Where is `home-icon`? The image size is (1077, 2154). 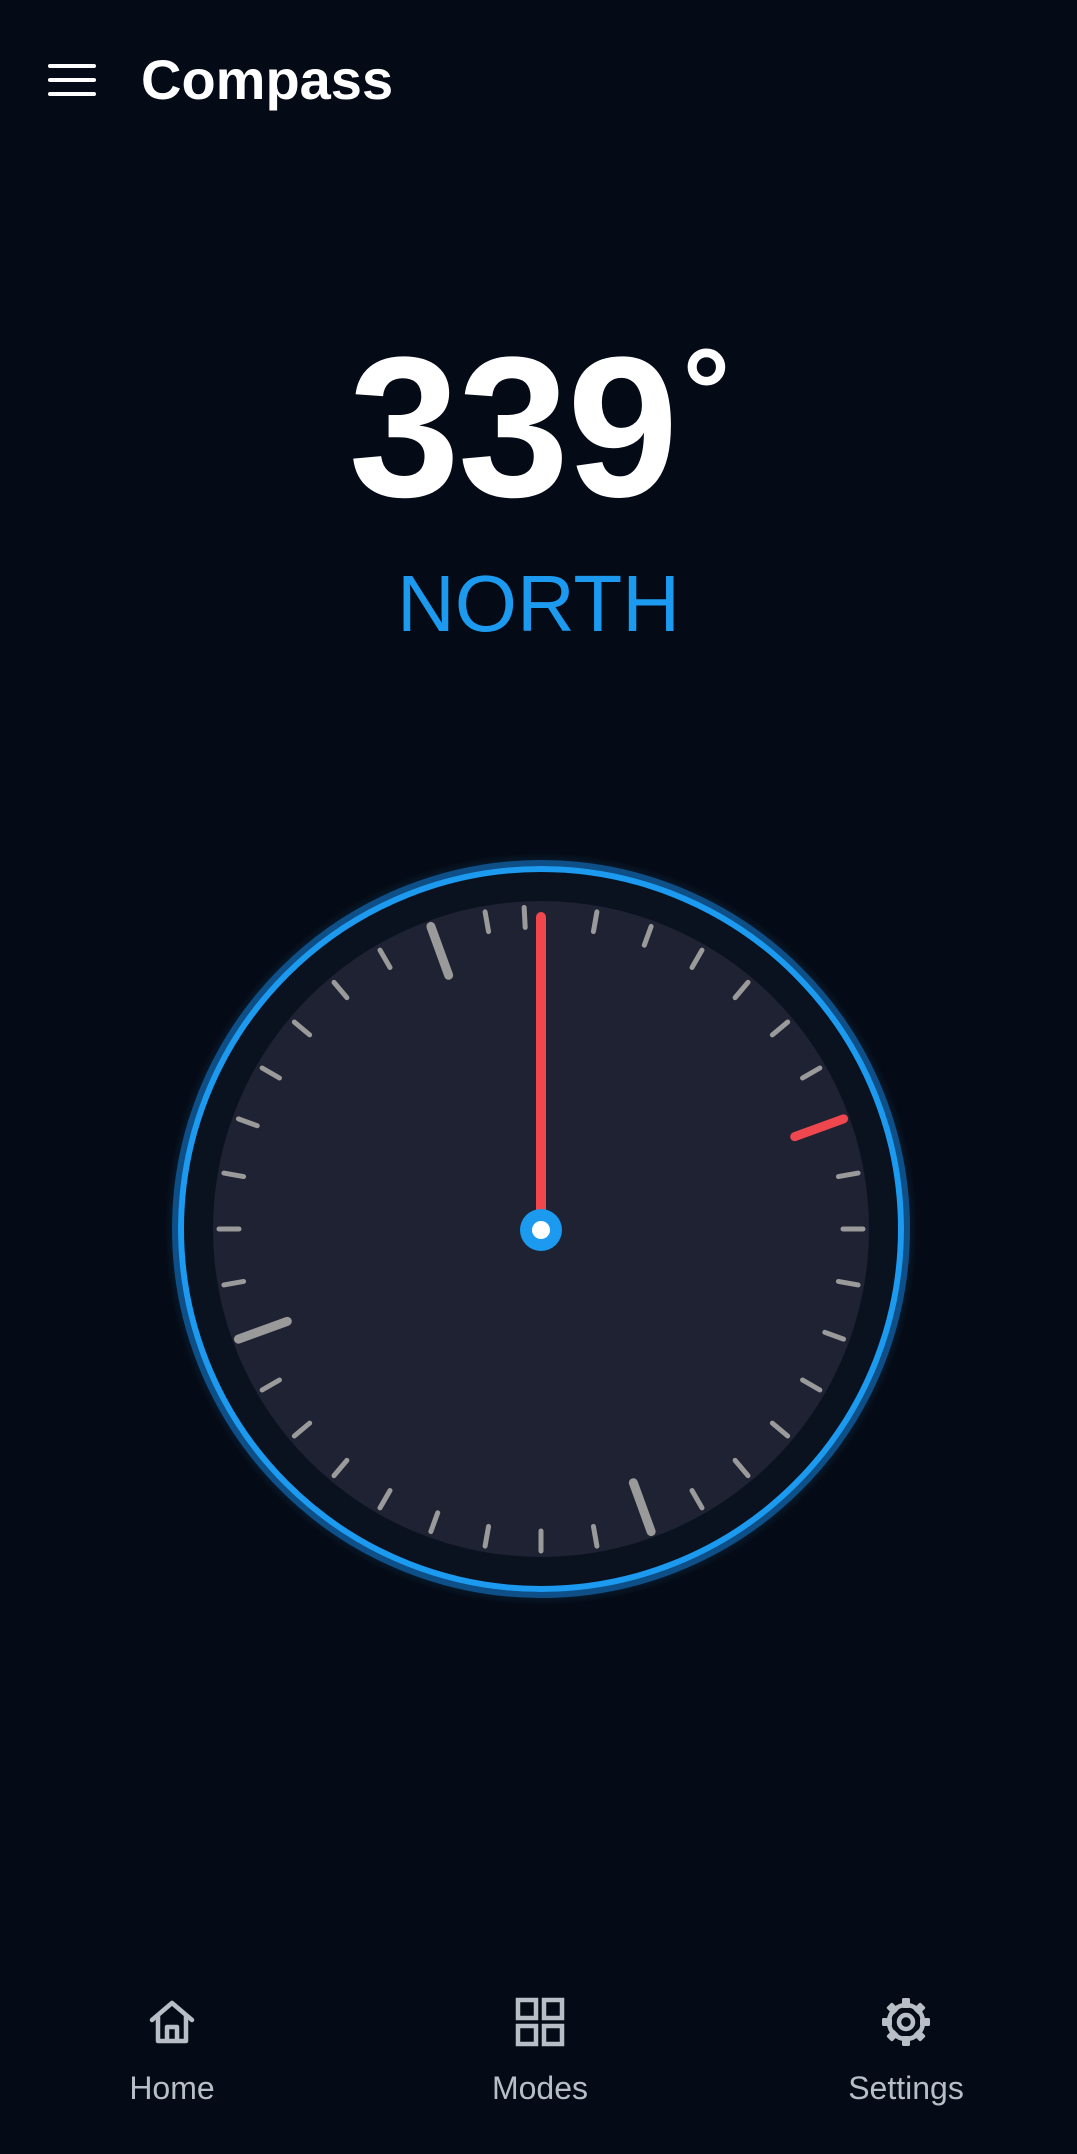 home-icon is located at coordinates (172, 2022).